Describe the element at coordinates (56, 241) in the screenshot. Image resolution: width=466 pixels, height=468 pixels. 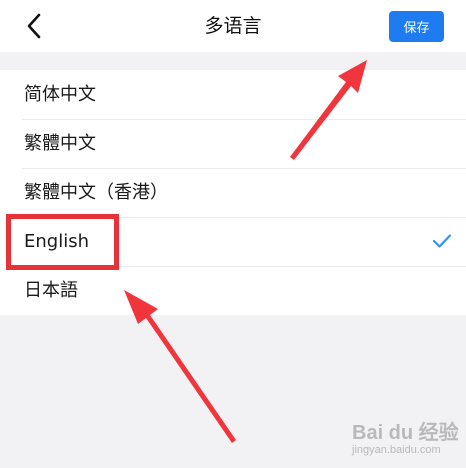
I see `language-label: English` at that location.